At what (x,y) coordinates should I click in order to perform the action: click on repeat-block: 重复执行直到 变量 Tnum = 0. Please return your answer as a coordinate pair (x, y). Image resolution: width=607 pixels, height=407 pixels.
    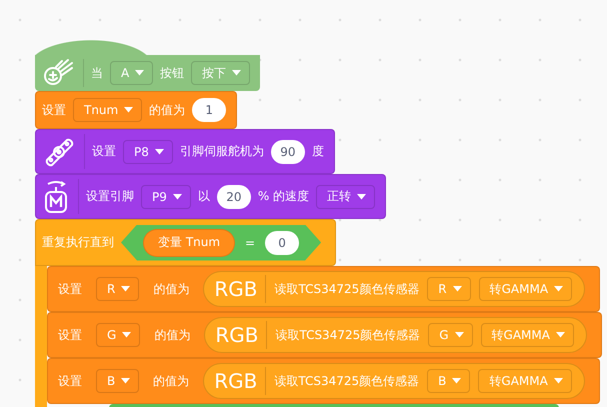
    Looking at the image, I should click on (185, 242).